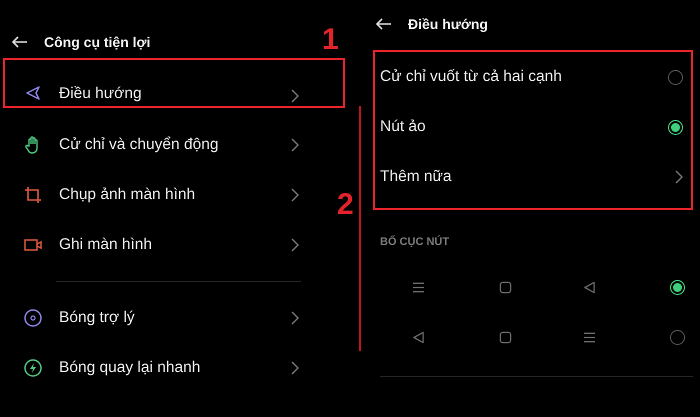 The image size is (700, 417). Describe the element at coordinates (174, 318) in the screenshot. I see `settings-item: Bóng trợ lý` at that location.